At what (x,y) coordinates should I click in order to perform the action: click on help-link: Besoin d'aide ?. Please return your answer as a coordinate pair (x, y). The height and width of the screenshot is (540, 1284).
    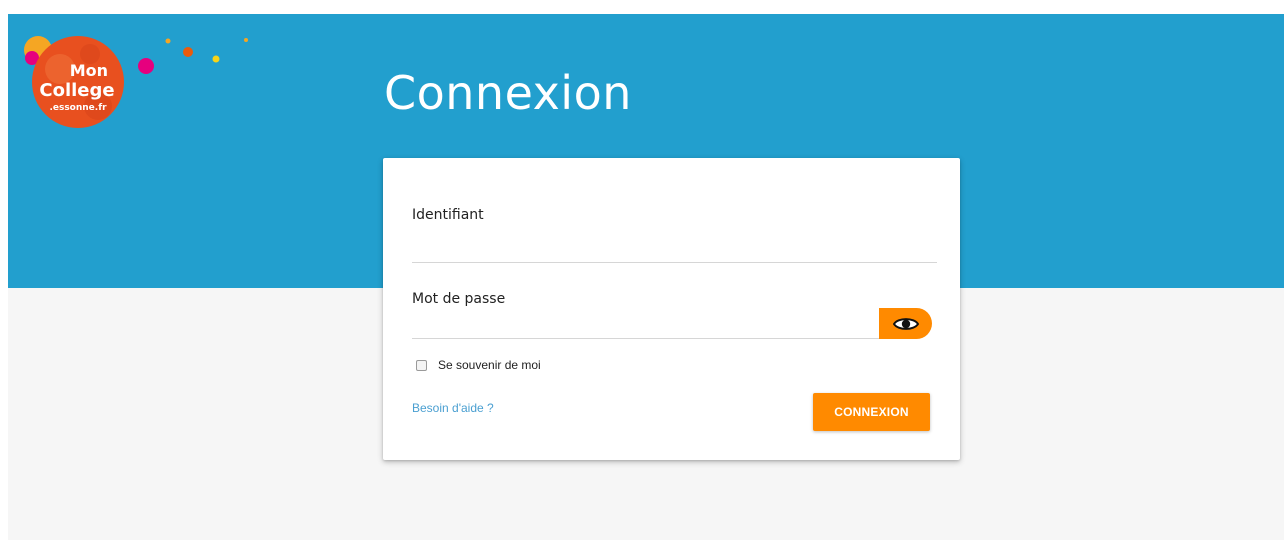
    Looking at the image, I should click on (453, 408).